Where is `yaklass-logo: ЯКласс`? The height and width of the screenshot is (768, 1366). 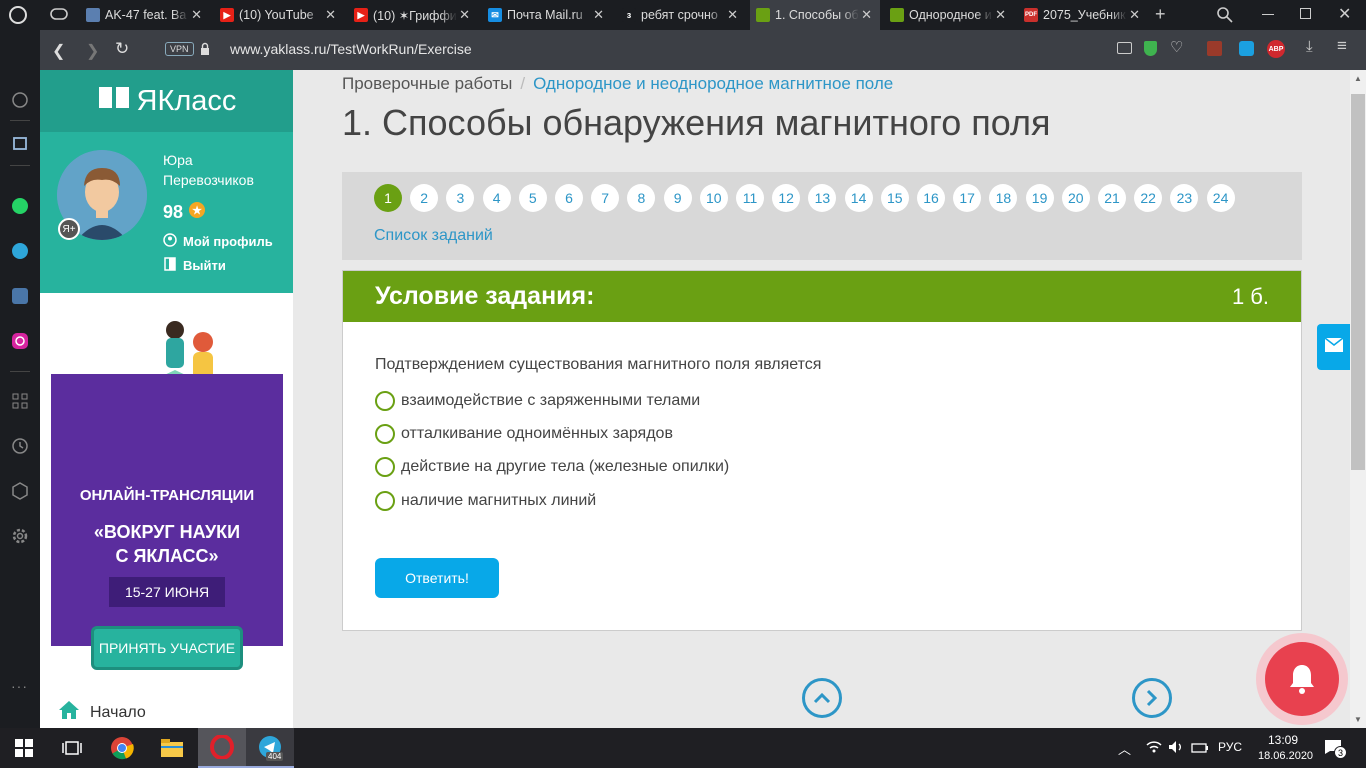 yaklass-logo: ЯКласс is located at coordinates (166, 101).